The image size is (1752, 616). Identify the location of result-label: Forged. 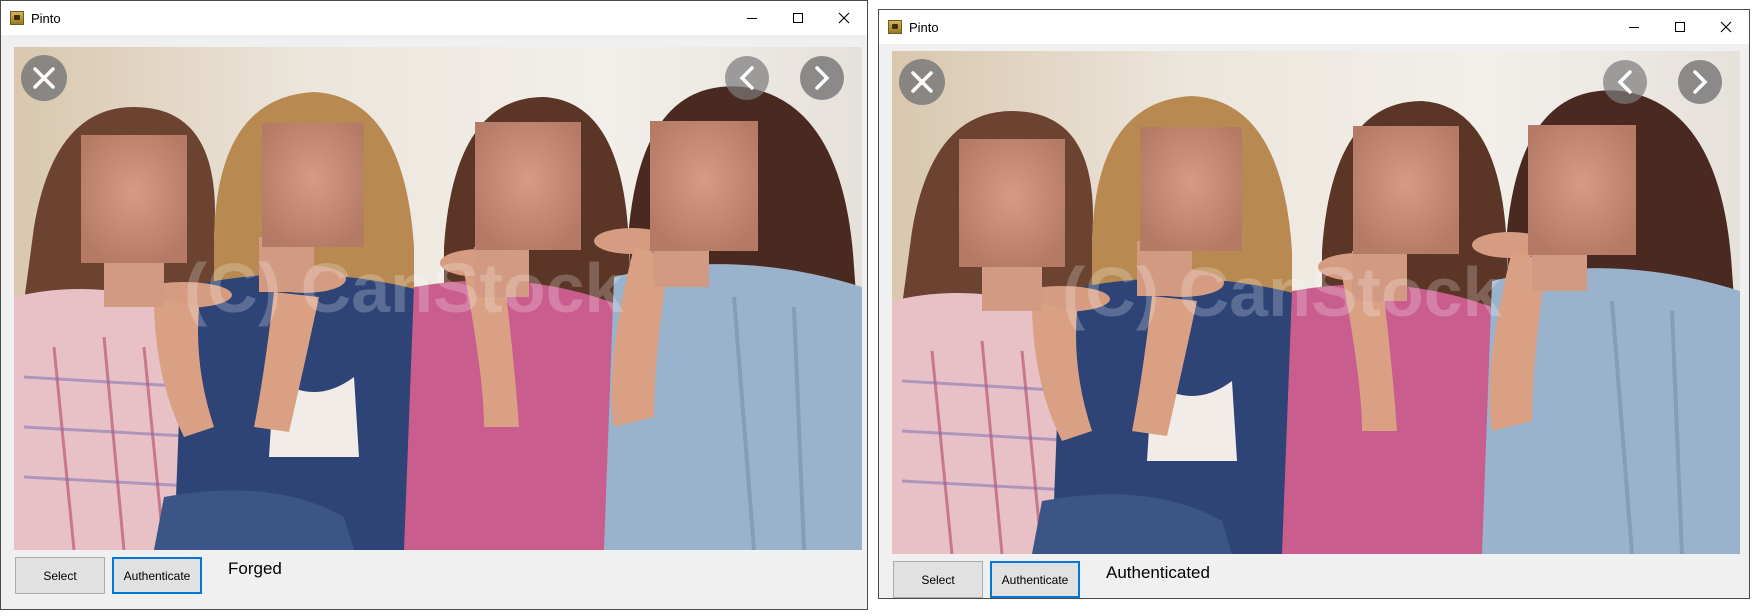
(255, 568).